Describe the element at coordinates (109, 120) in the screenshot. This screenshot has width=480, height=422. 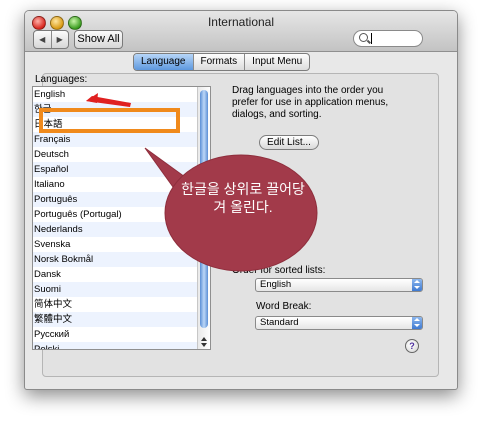
I see `highlight-box` at that location.